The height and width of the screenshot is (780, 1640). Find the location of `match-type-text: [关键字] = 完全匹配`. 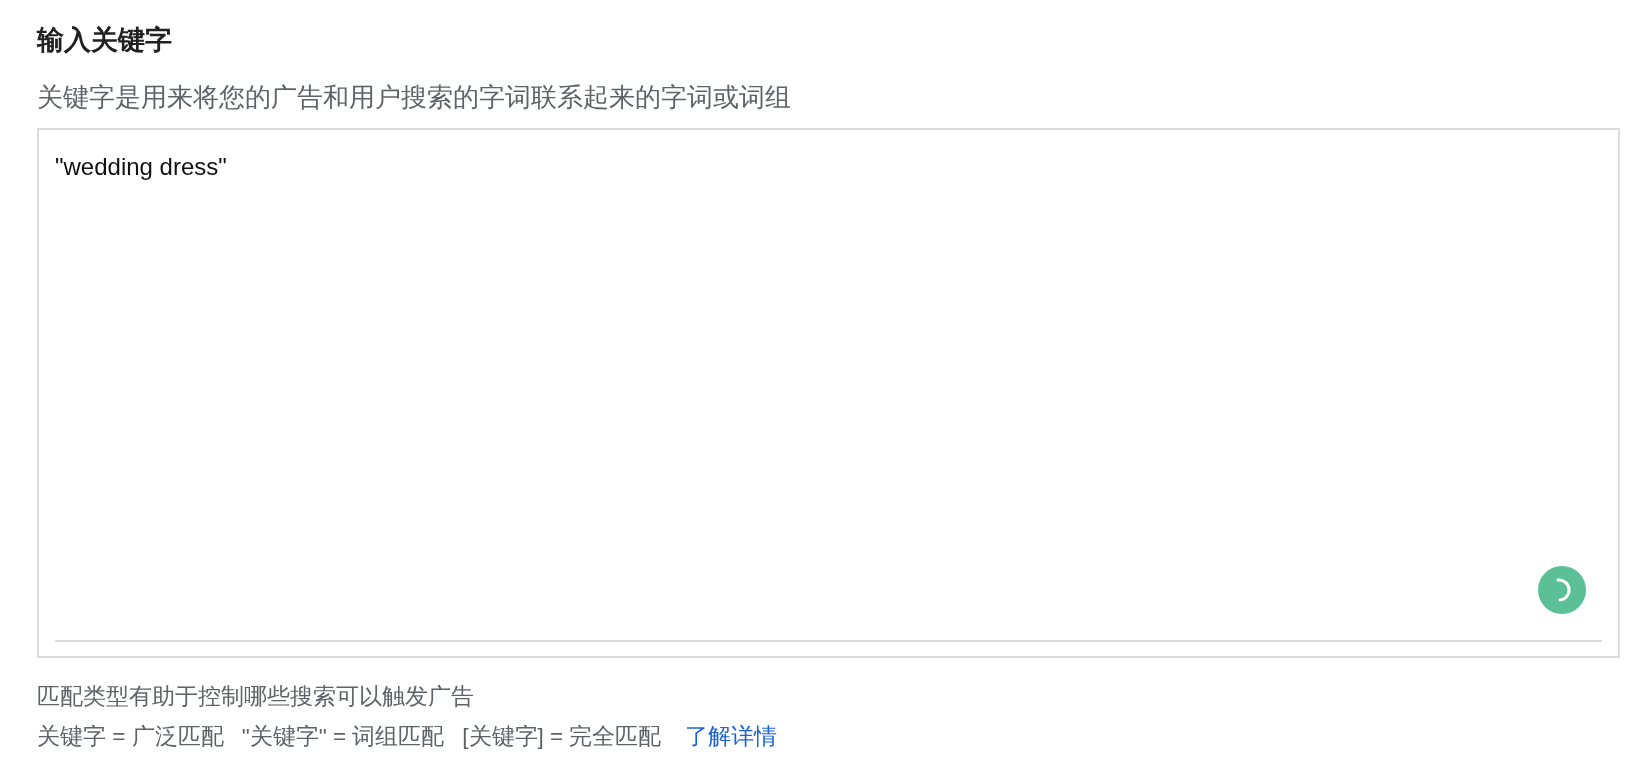

match-type-text: [关键字] = 完全匹配 is located at coordinates (562, 737).